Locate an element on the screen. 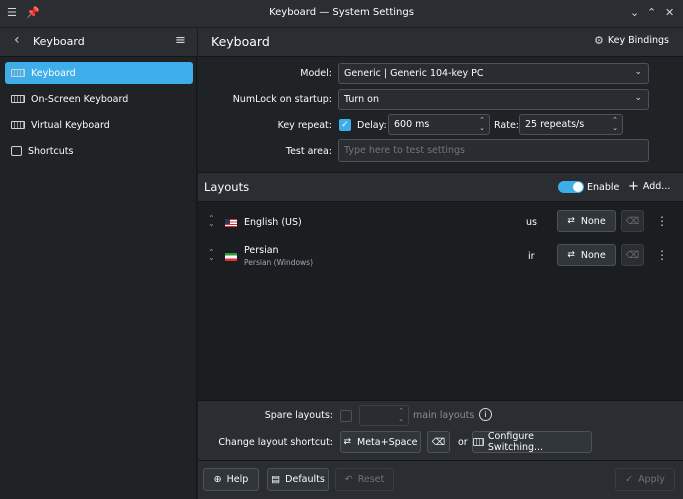 The height and width of the screenshot is (499, 683). page-title: Keyboard is located at coordinates (240, 41).